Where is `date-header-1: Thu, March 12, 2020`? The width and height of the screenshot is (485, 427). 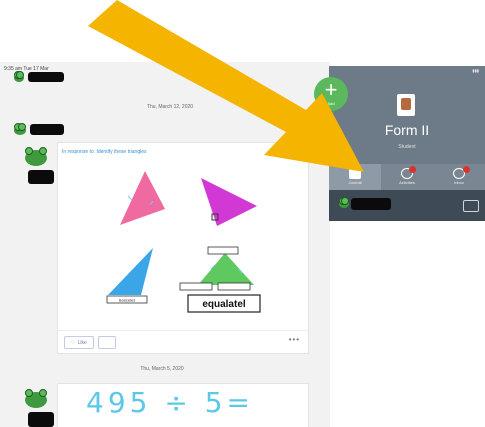
date-header-1: Thu, March 12, 2020 is located at coordinates (170, 107).